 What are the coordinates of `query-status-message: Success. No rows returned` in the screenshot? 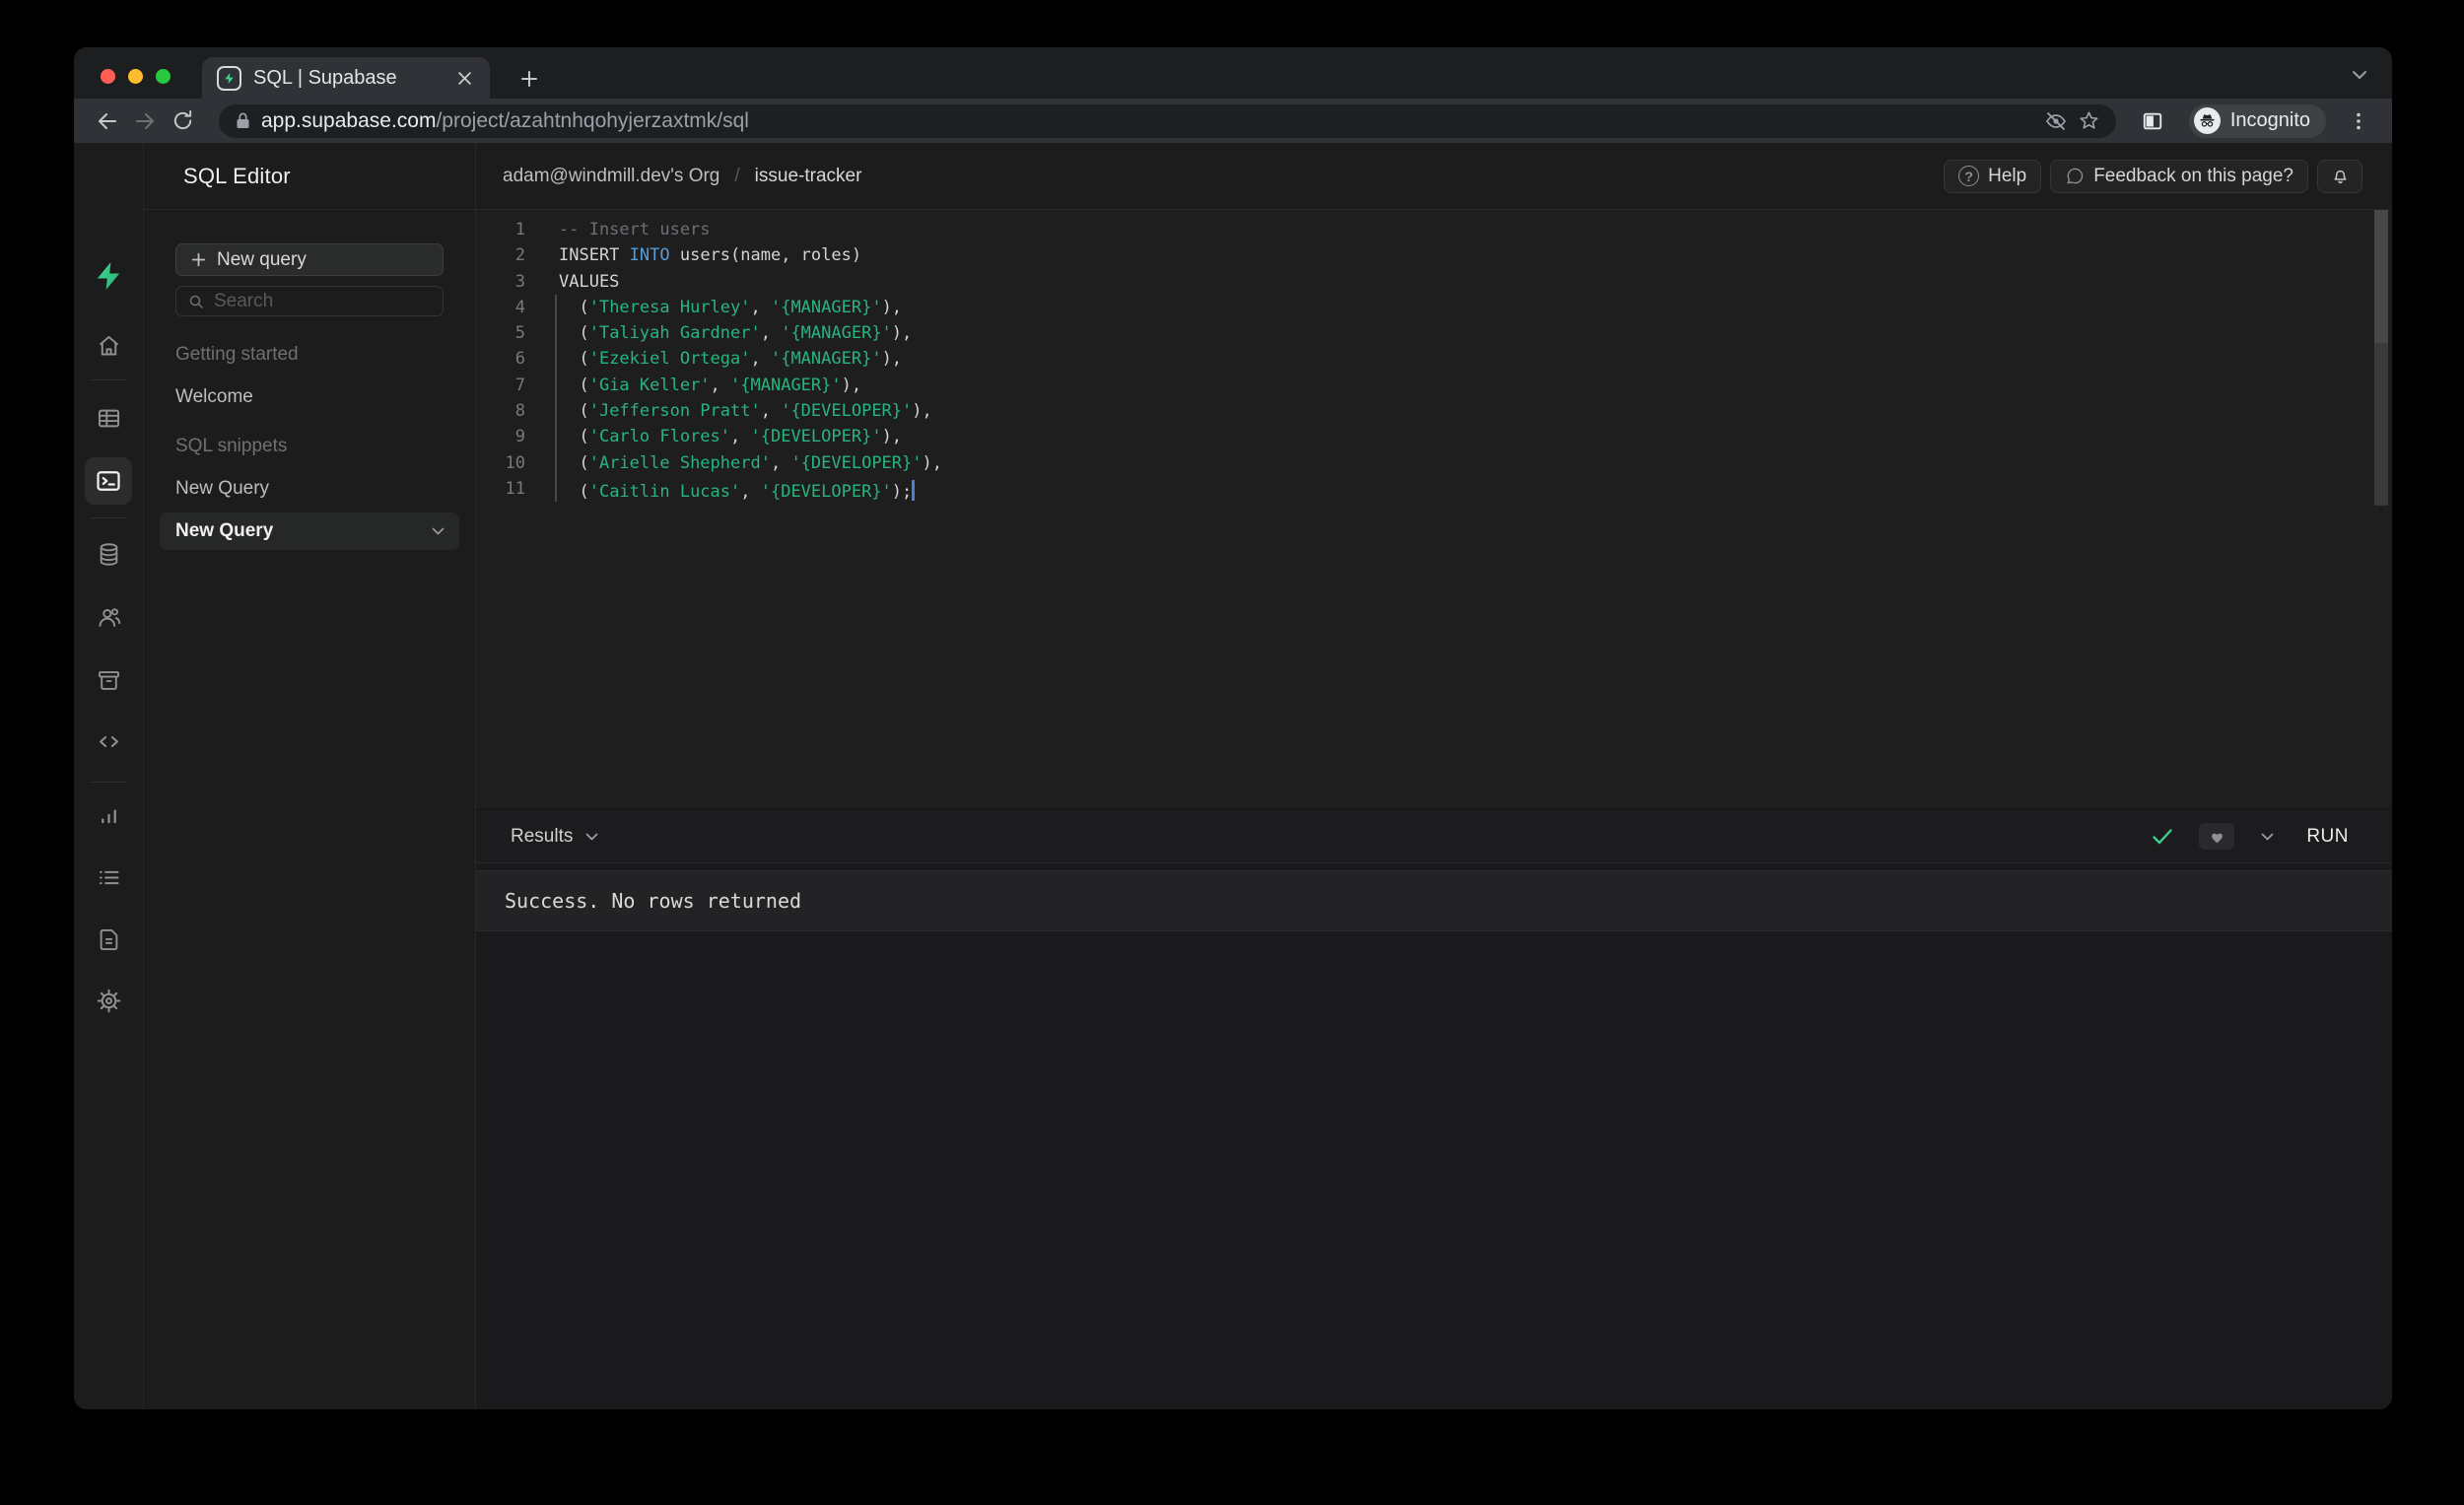 It's located at (1434, 900).